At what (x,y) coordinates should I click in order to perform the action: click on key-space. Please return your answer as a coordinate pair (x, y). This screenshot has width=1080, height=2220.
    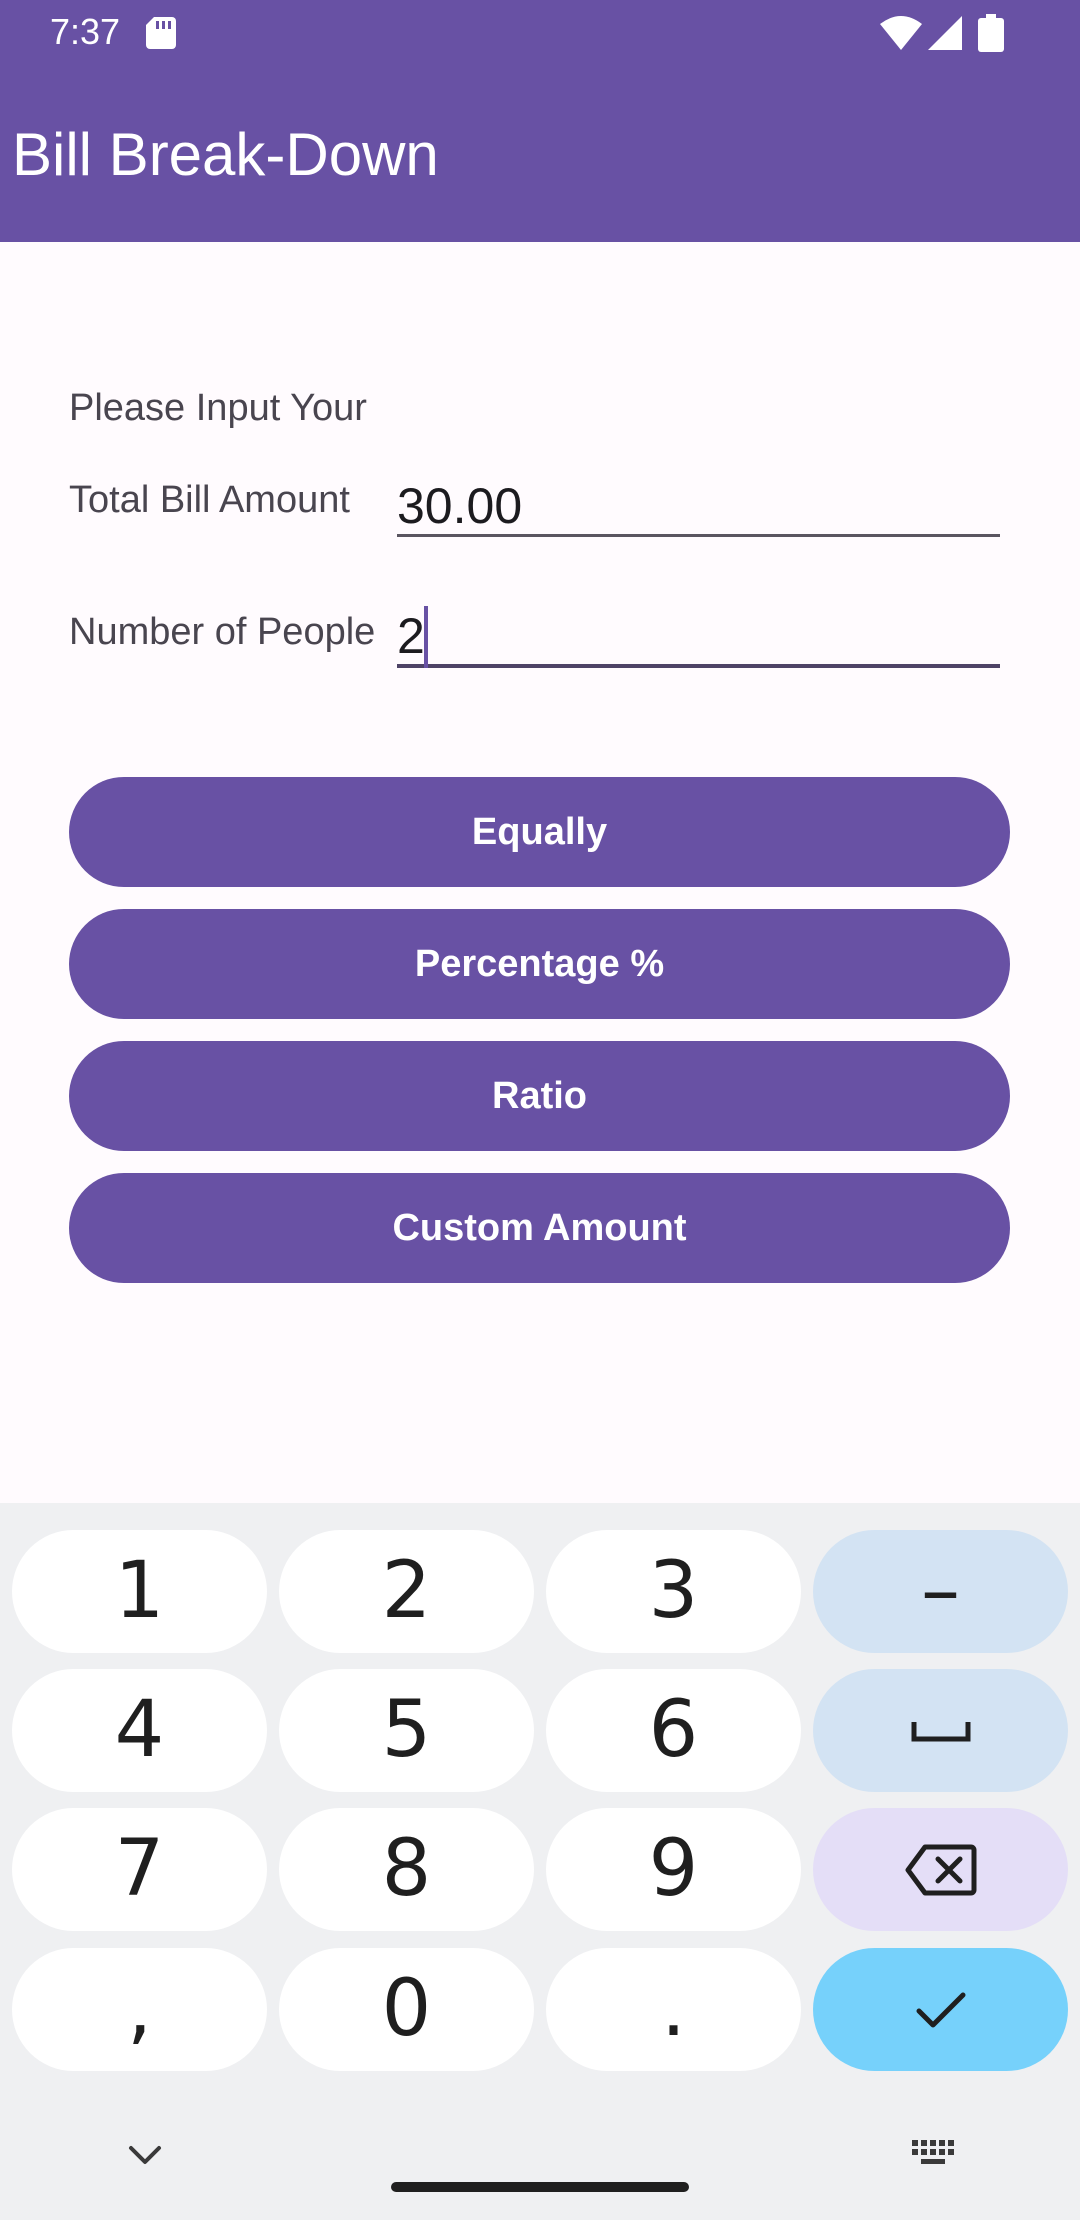
    Looking at the image, I should click on (940, 1730).